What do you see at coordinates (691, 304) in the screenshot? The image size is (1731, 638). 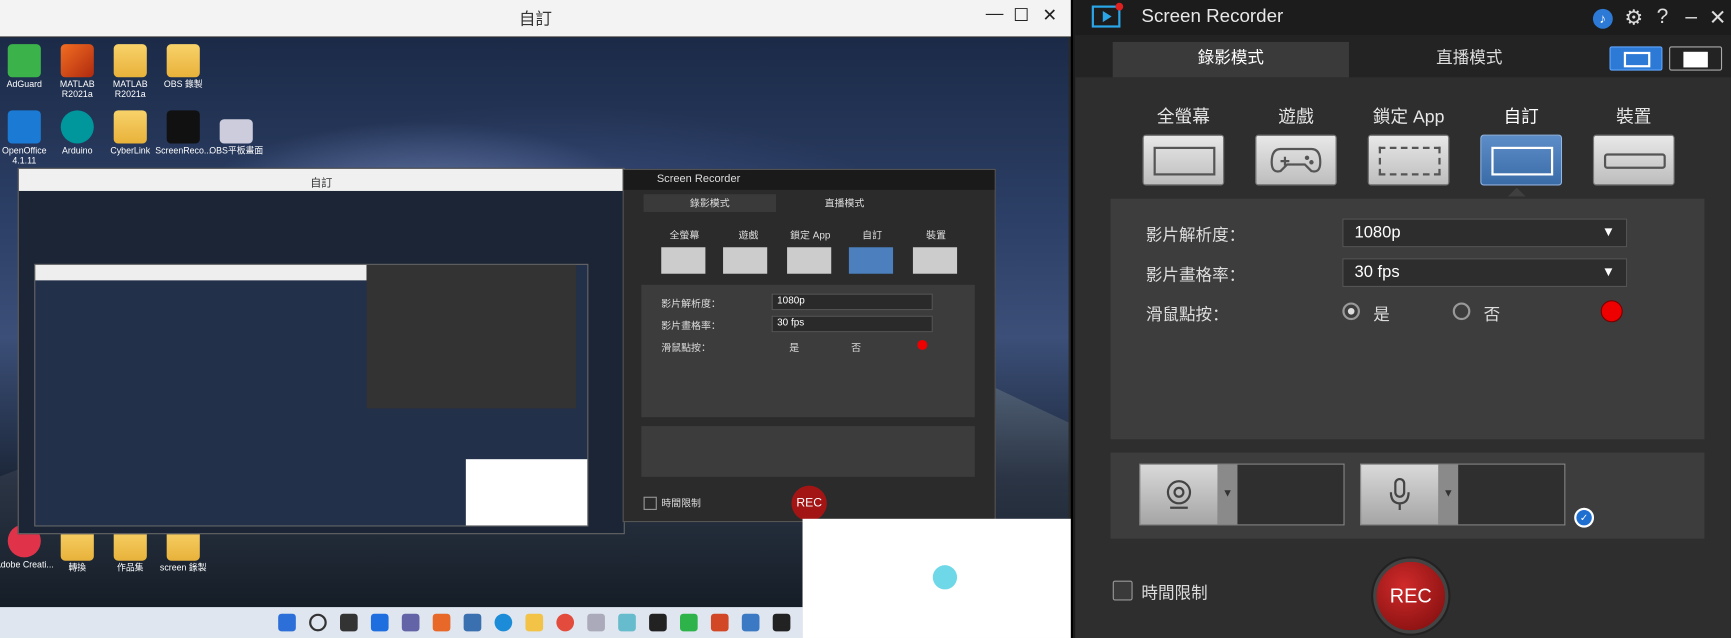 I see `nested-res-label: 影片解析度：` at bounding box center [691, 304].